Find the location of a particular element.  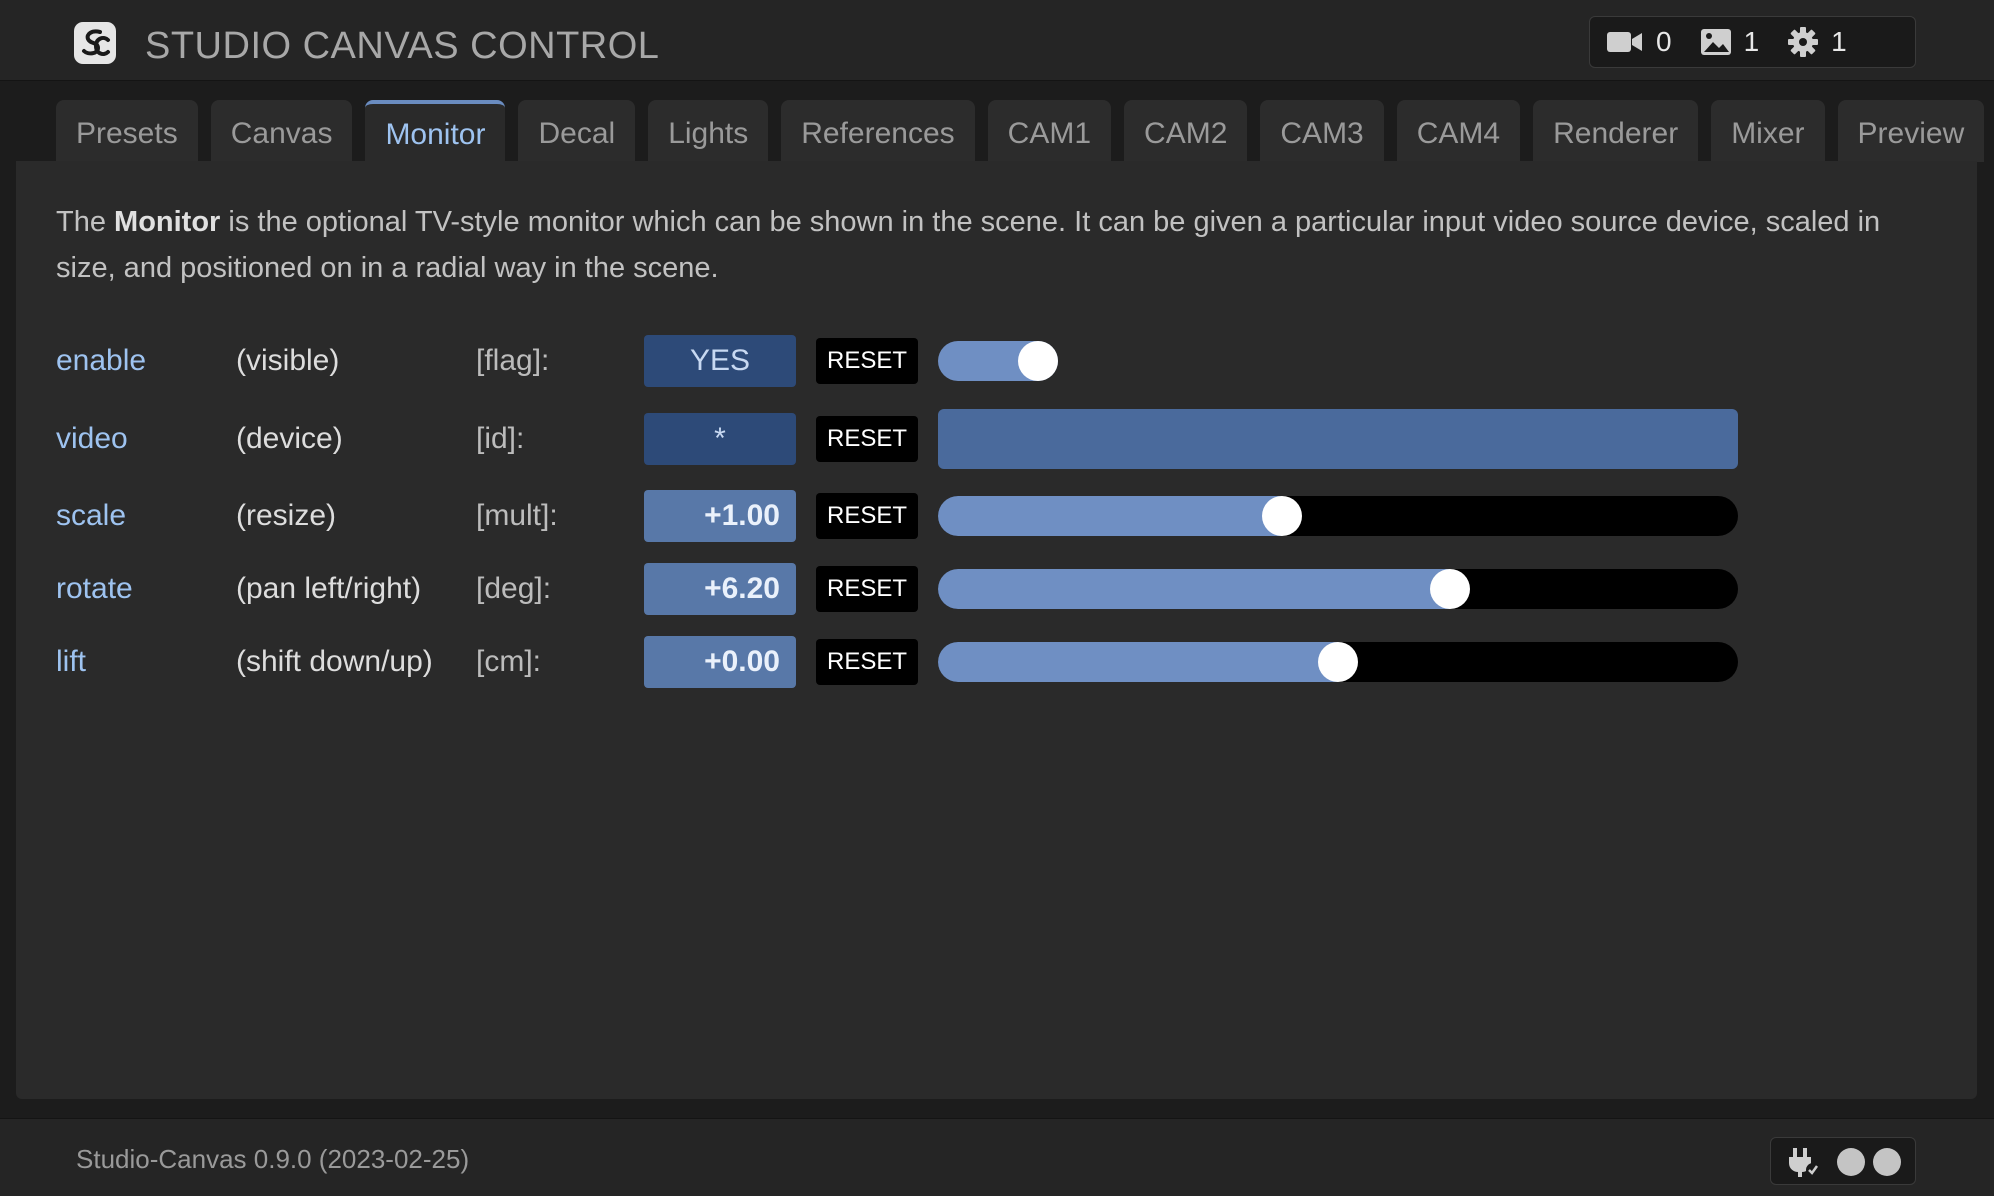

lift-value: +0.00 is located at coordinates (720, 662).